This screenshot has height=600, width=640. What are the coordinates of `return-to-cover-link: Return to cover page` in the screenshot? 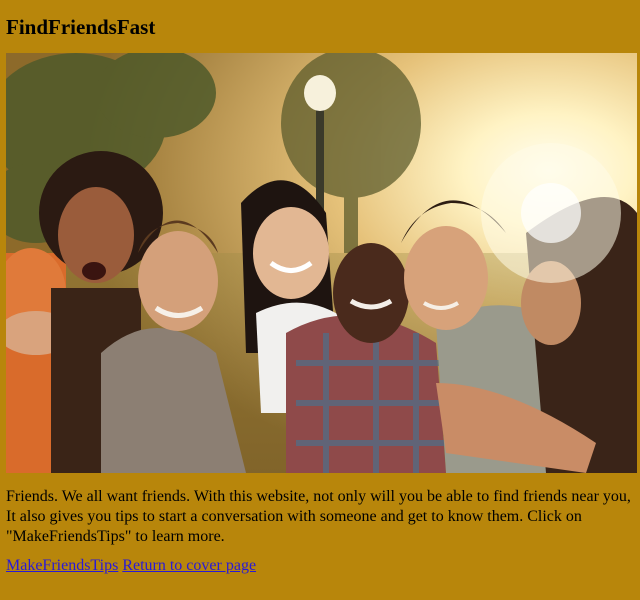 It's located at (189, 565).